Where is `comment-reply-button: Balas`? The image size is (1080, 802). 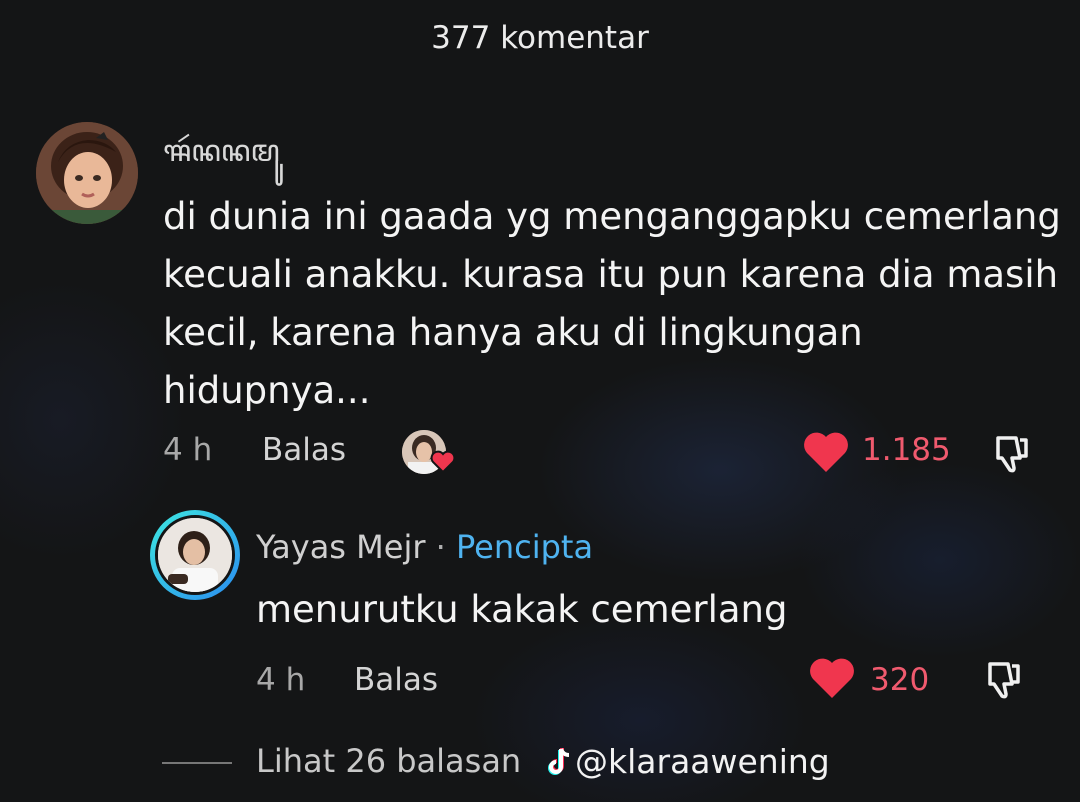
comment-reply-button: Balas is located at coordinates (304, 450).